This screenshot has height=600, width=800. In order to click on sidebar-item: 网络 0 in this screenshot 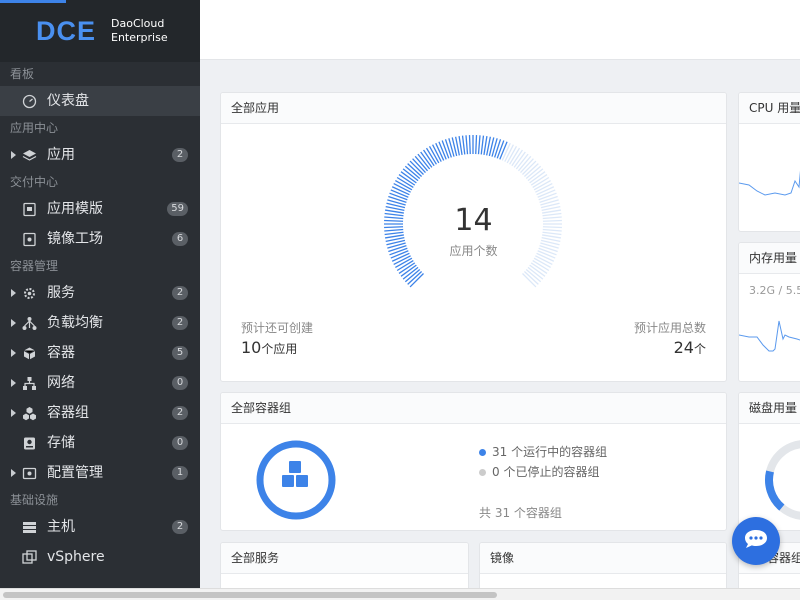, I will do `click(100, 383)`.